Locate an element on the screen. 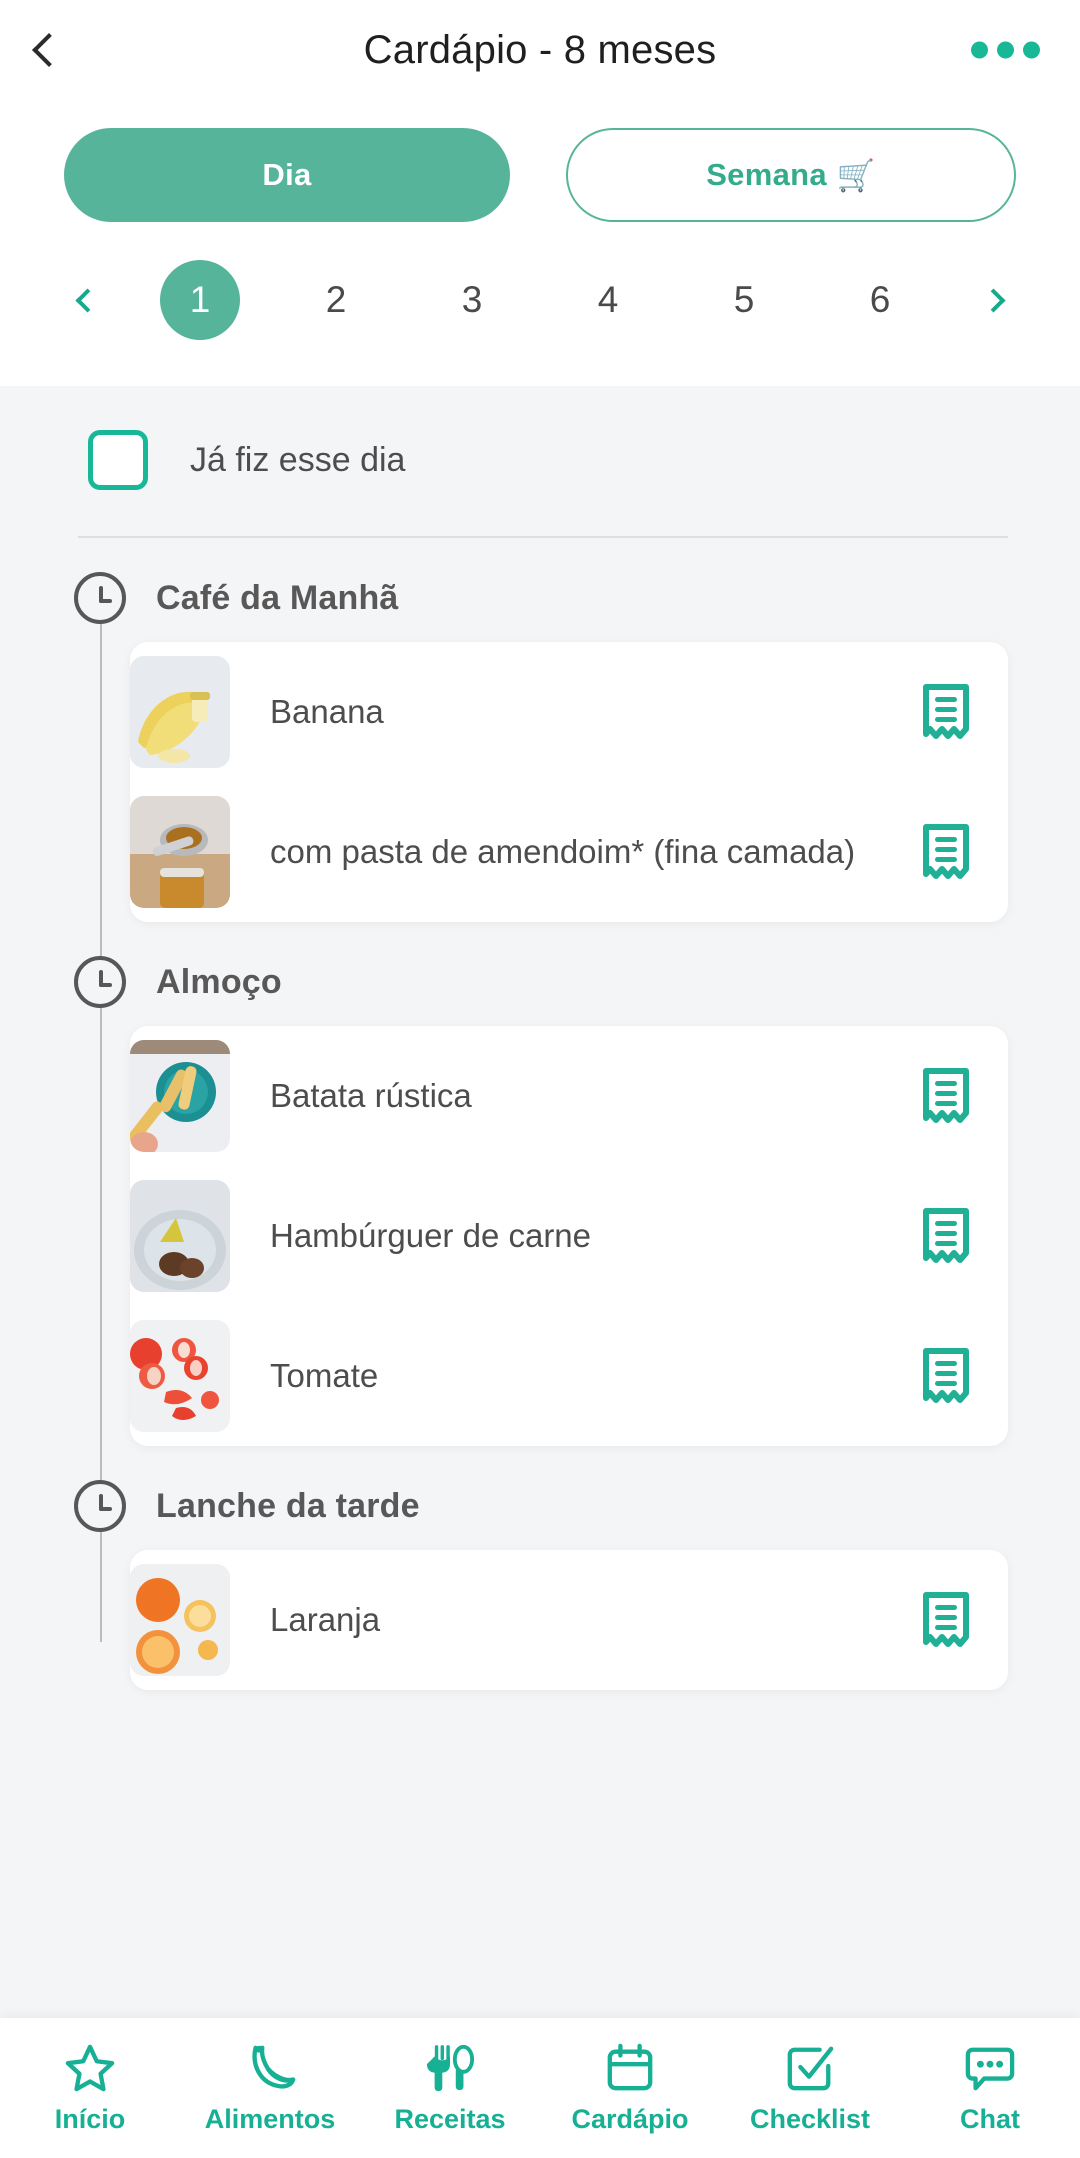  food-name: Laranja is located at coordinates (325, 1620).